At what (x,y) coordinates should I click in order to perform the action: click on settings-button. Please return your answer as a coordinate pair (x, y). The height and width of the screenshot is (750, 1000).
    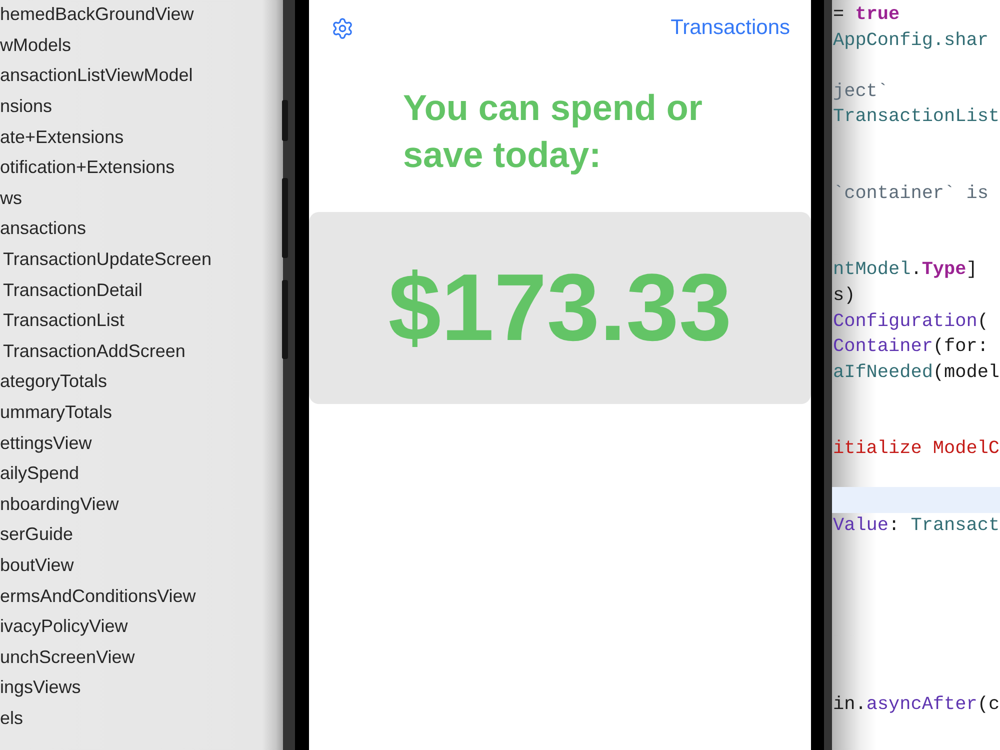
    Looking at the image, I should click on (342, 28).